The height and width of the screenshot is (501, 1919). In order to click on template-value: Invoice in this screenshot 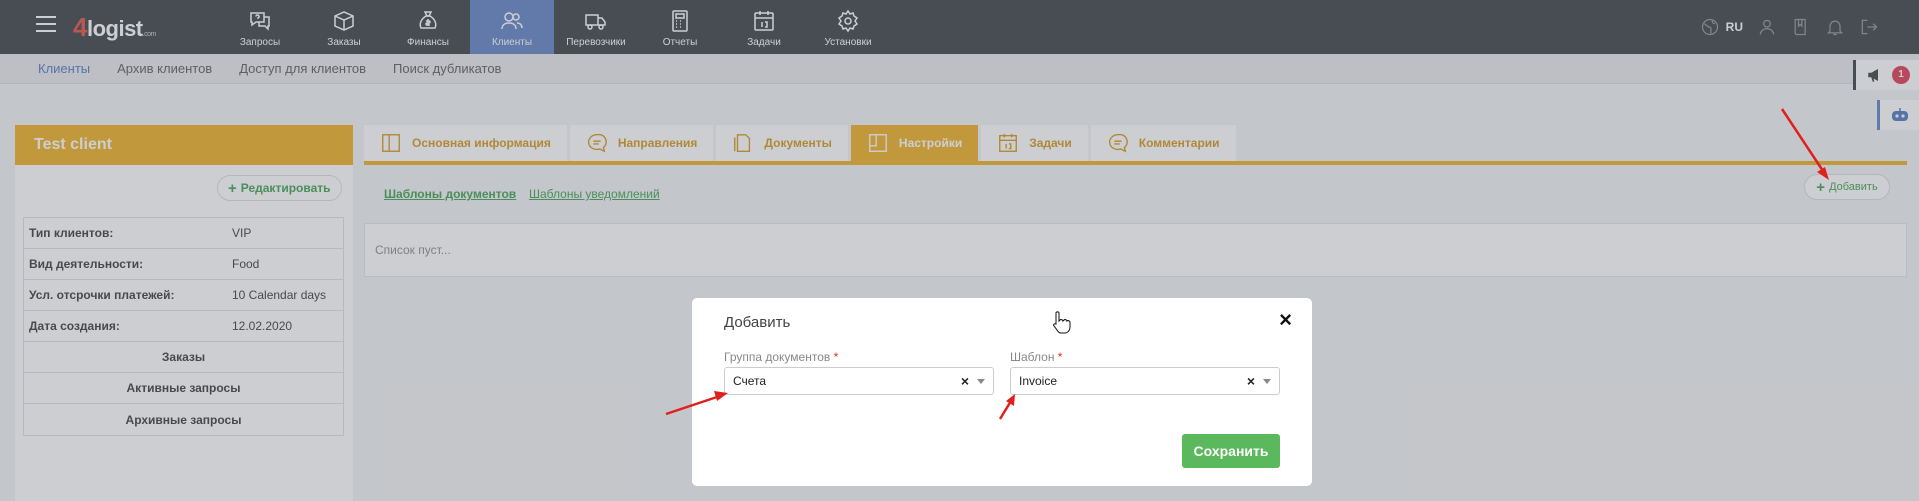, I will do `click(1038, 381)`.